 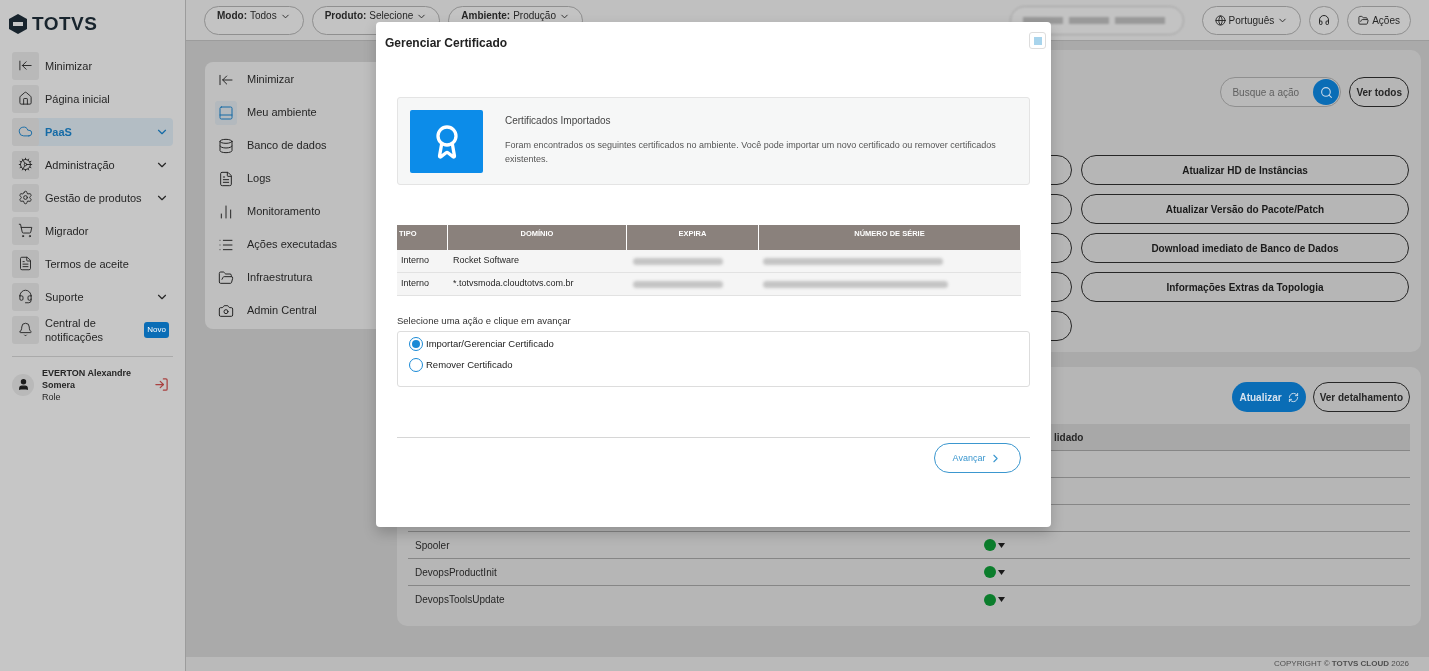 What do you see at coordinates (161, 384) in the screenshot?
I see `logout-icon` at bounding box center [161, 384].